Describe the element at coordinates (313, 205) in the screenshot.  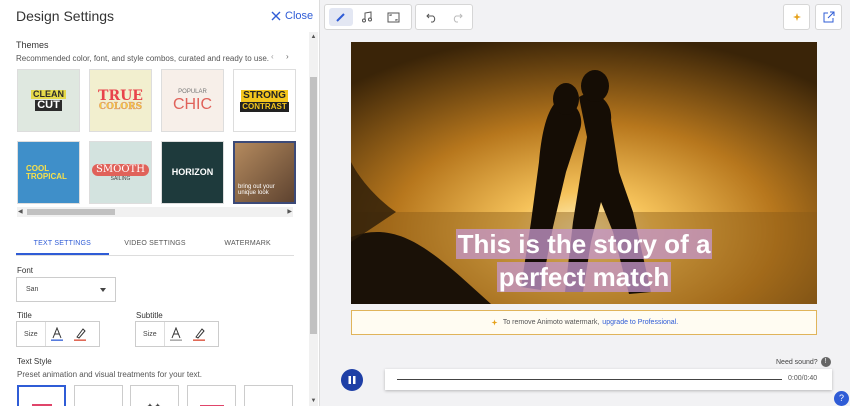
I see `panel-scroll-thumb` at that location.